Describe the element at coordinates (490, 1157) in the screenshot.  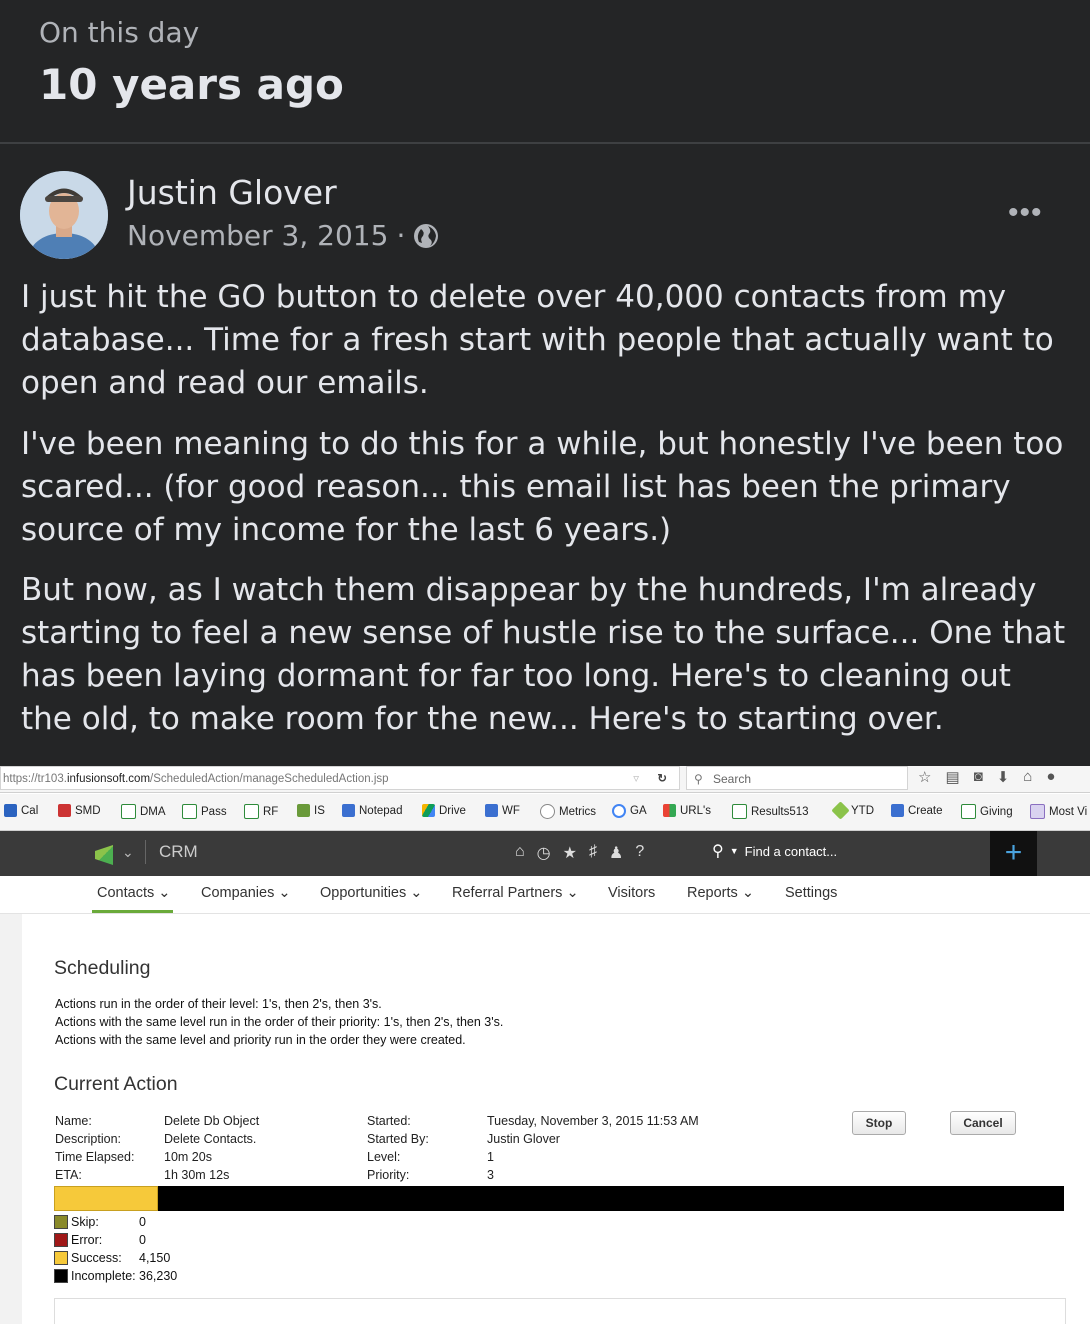
I see `level: 1` at that location.